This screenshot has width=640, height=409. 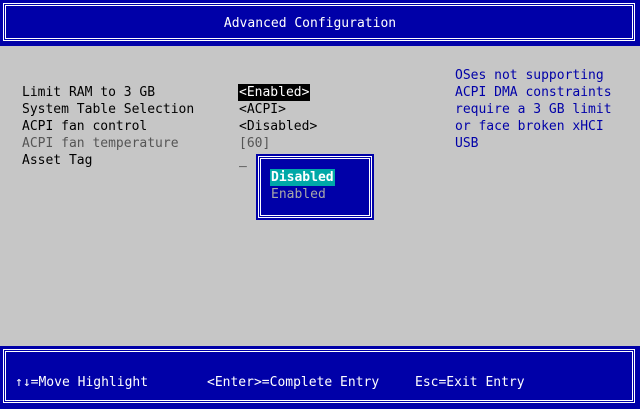 What do you see at coordinates (89, 92) in the screenshot?
I see `setting-label-limit-ram: Limit RAM to 3 GB` at bounding box center [89, 92].